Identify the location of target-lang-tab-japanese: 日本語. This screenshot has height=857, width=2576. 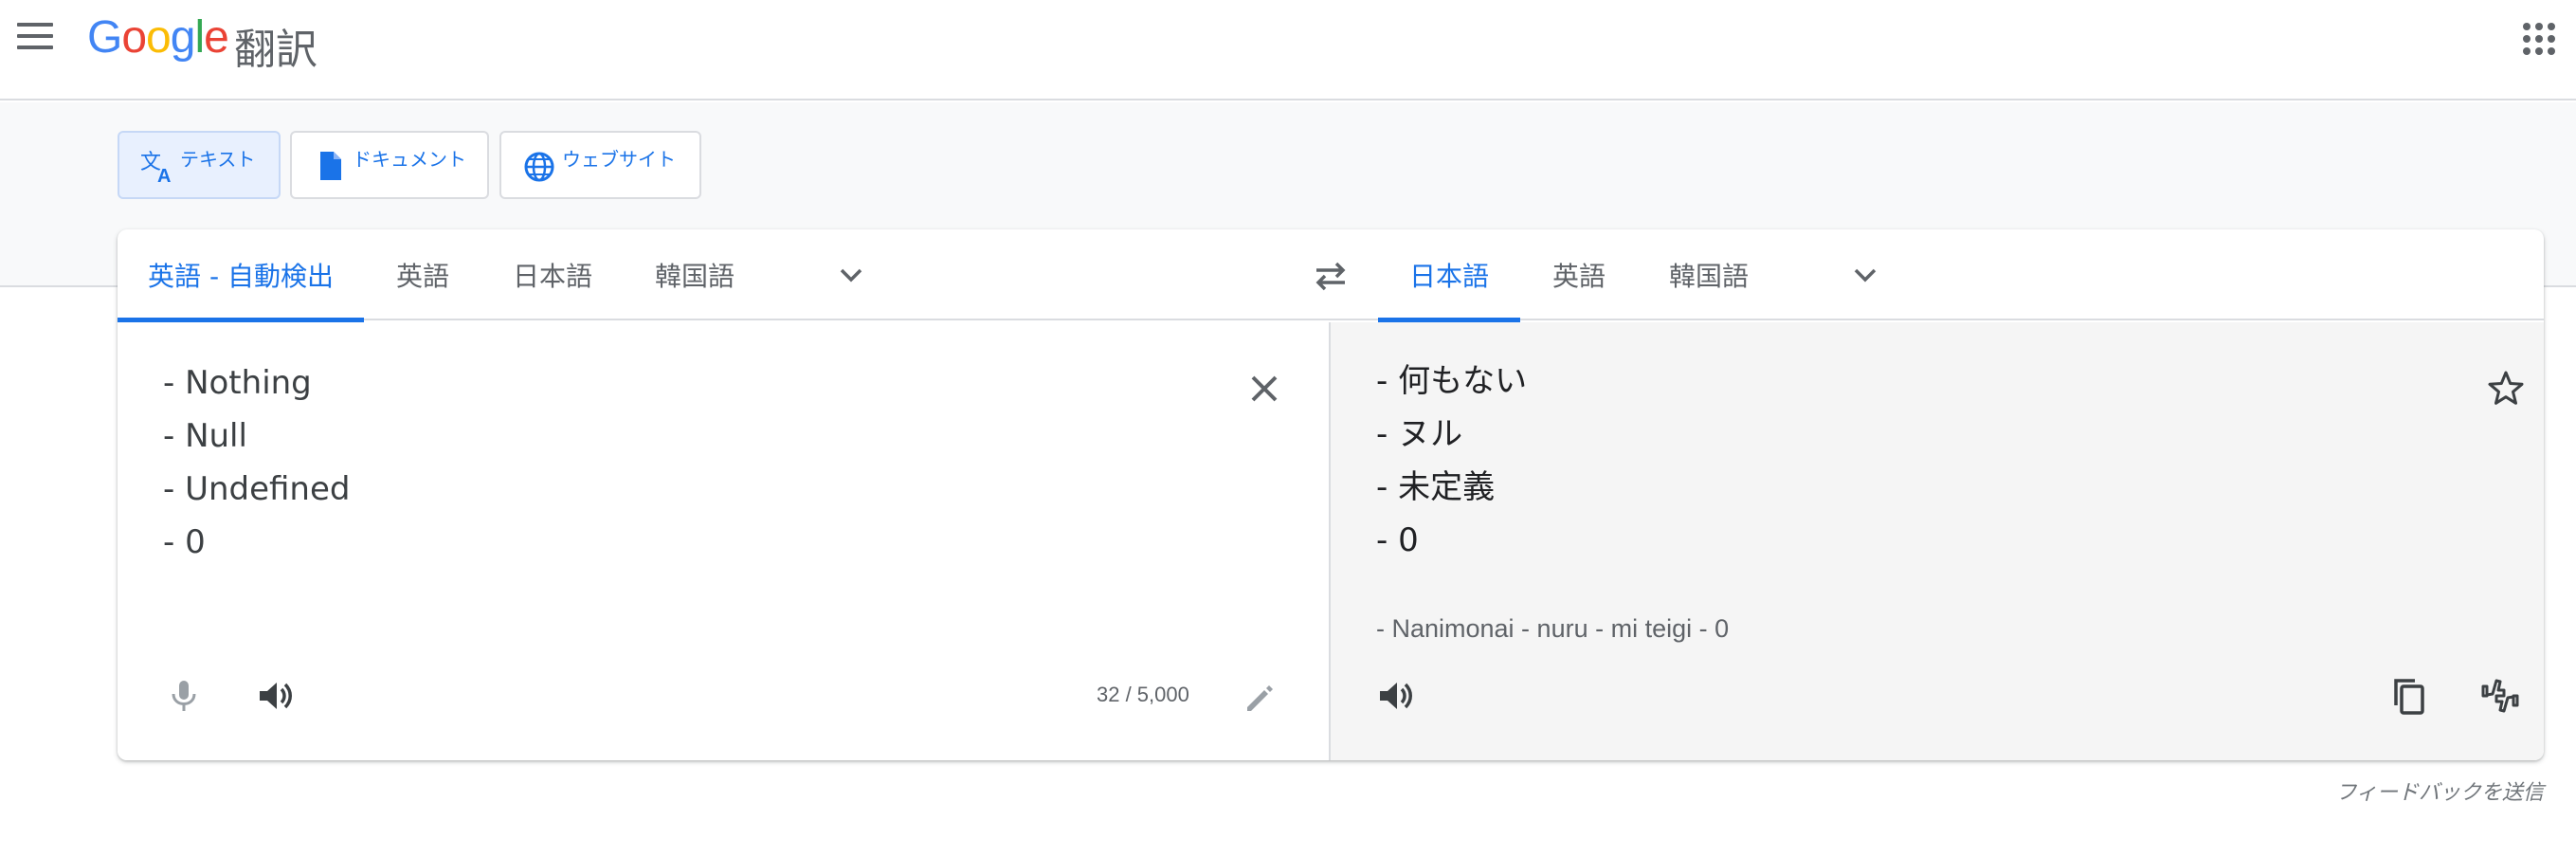
(1449, 275).